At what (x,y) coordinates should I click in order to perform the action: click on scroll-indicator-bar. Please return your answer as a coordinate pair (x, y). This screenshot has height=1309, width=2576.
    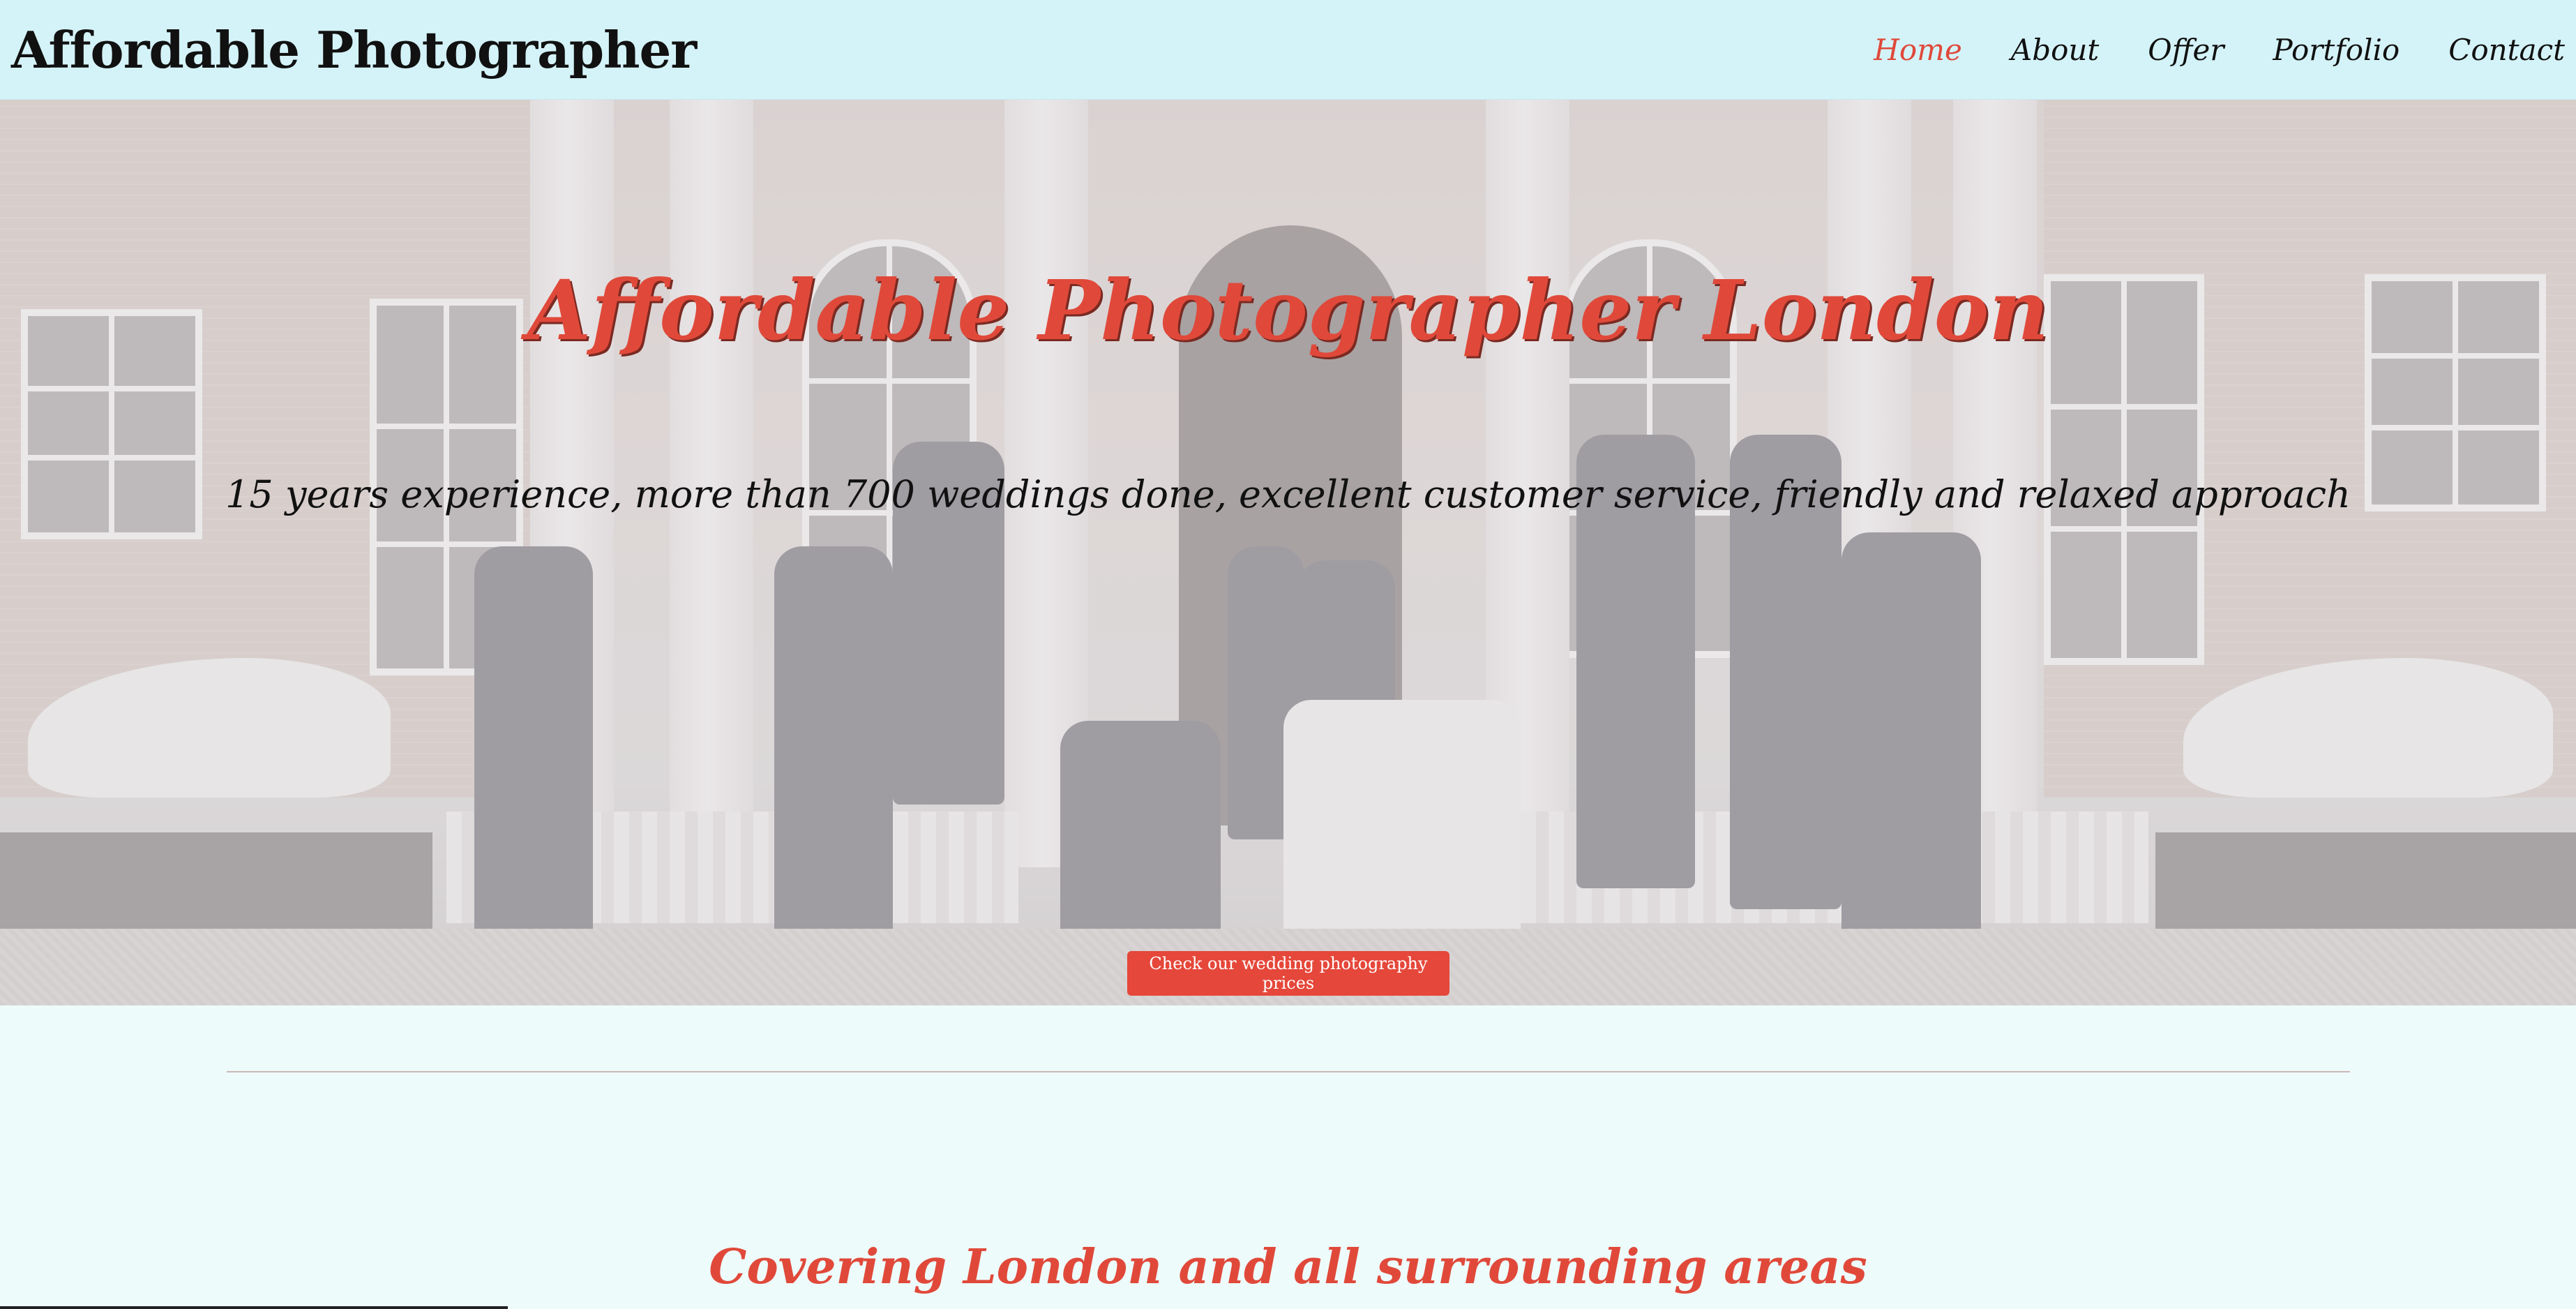
    Looking at the image, I should click on (254, 1307).